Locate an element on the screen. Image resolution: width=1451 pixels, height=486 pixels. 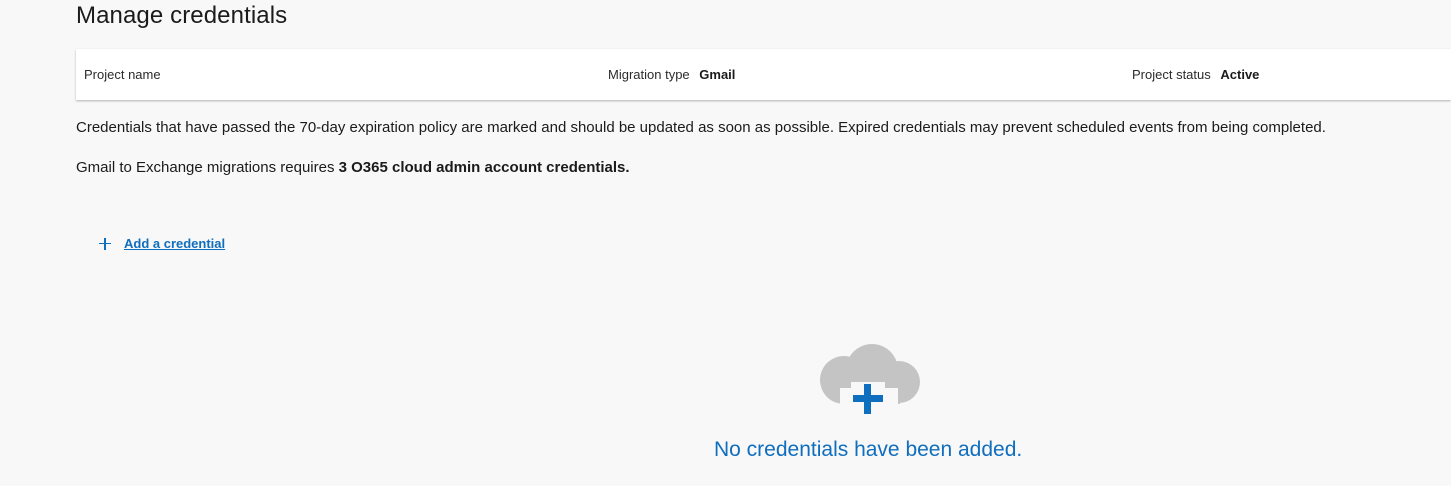
project-status-field: Project status Active is located at coordinates (1195, 74).